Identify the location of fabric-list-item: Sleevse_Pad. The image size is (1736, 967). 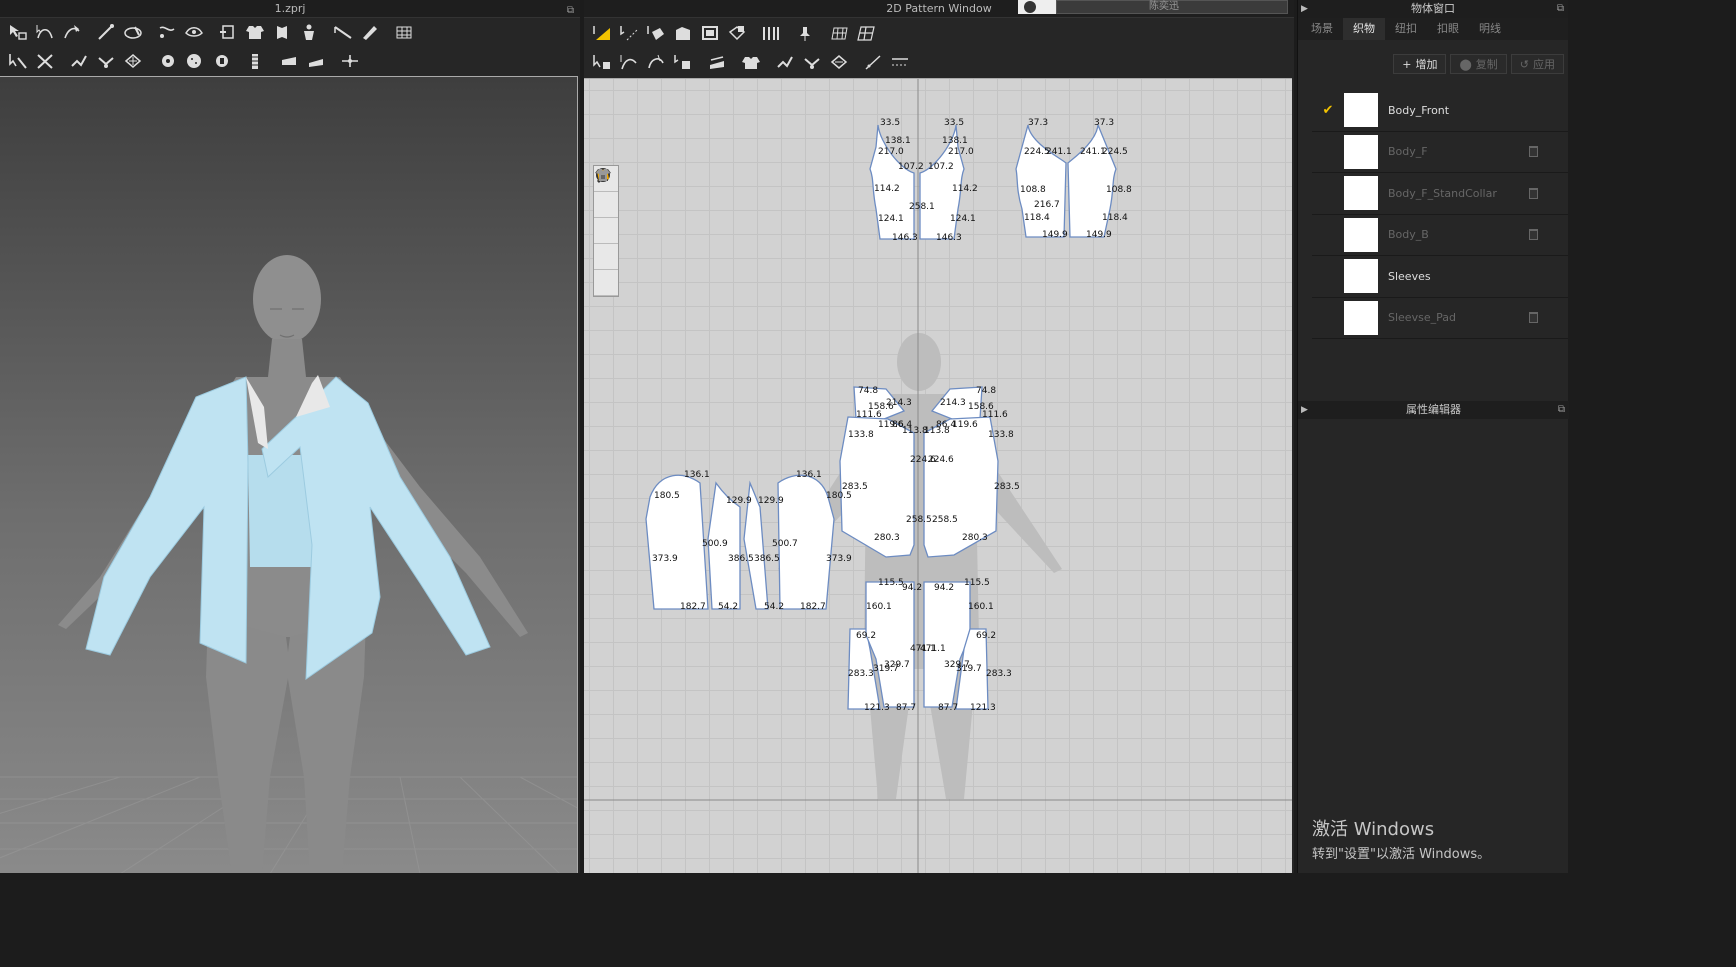
(1440, 318).